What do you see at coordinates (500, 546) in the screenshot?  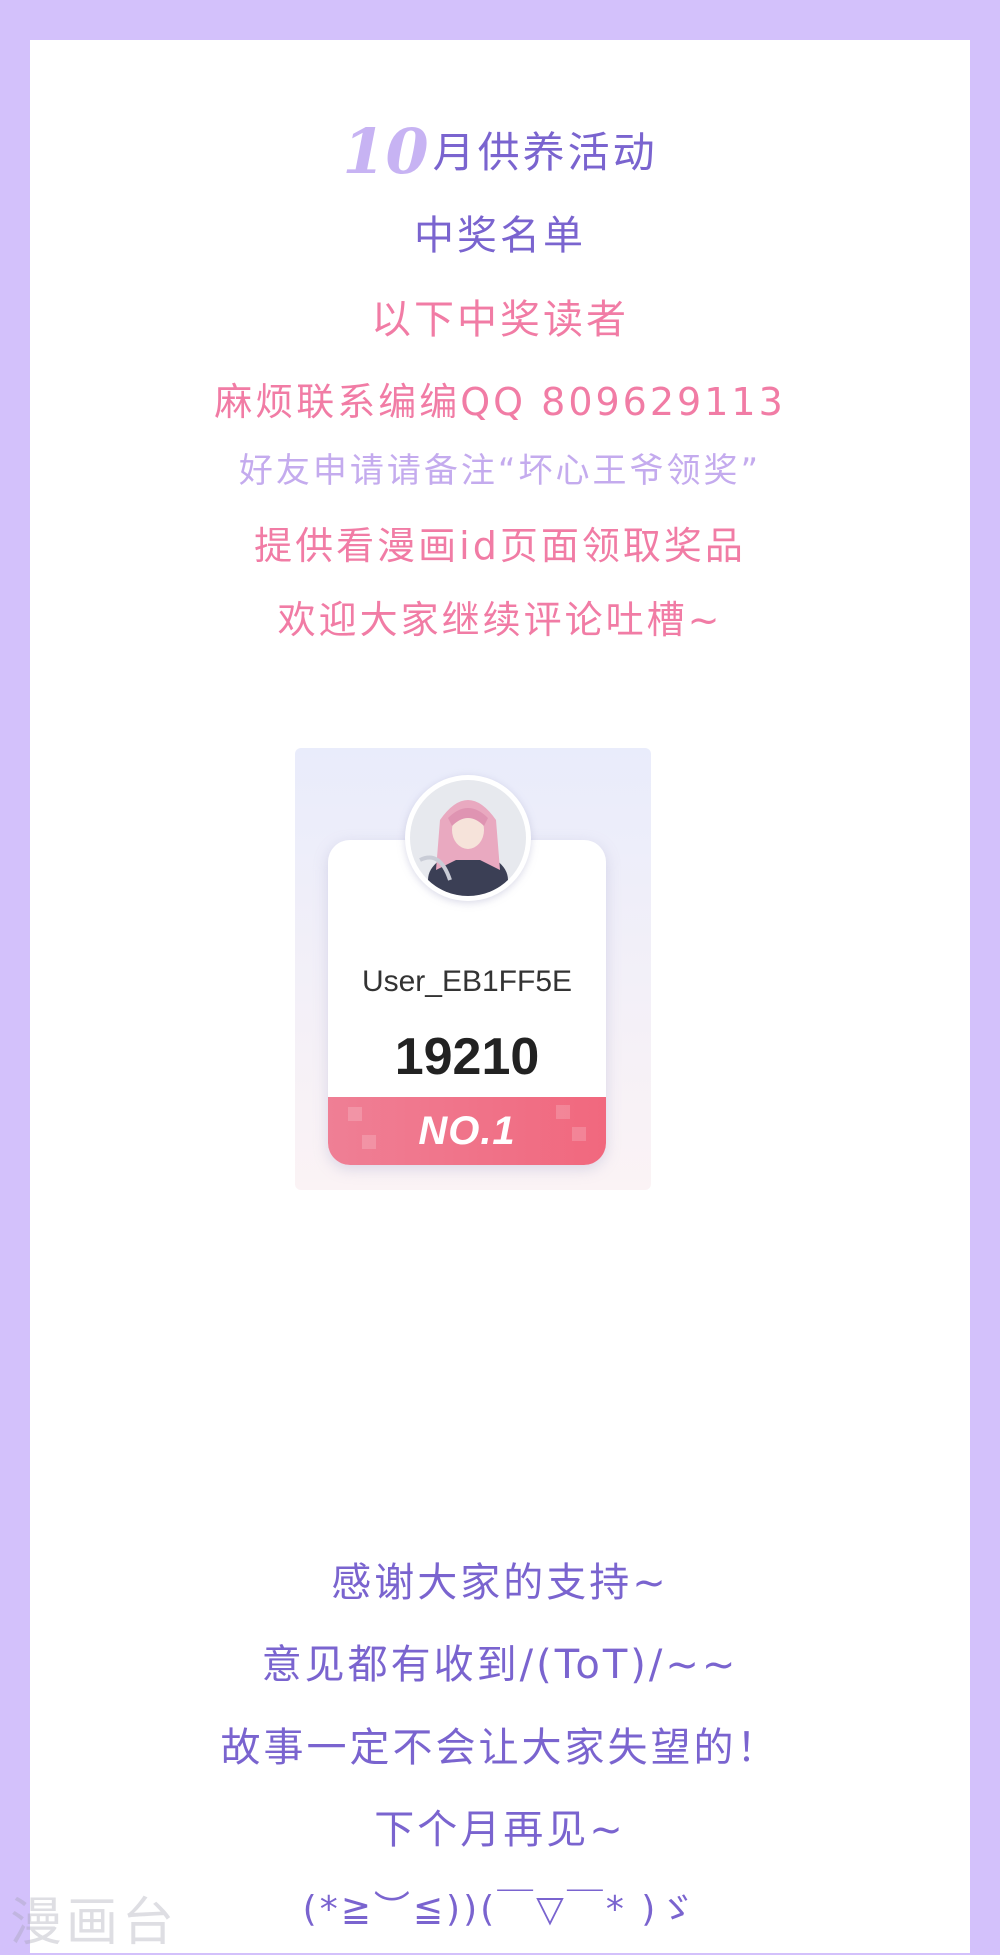 I see `provide-note: 提供看漫画id页面领取奖品` at bounding box center [500, 546].